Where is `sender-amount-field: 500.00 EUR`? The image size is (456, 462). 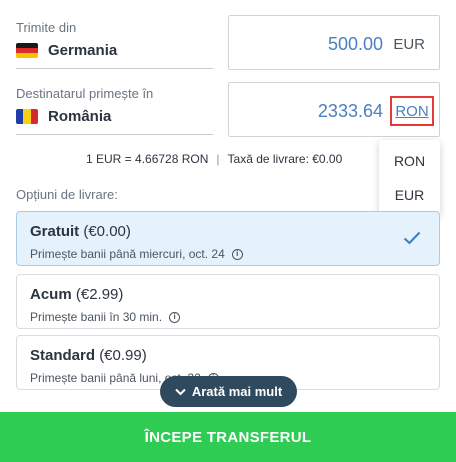 sender-amount-field: 500.00 EUR is located at coordinates (334, 42).